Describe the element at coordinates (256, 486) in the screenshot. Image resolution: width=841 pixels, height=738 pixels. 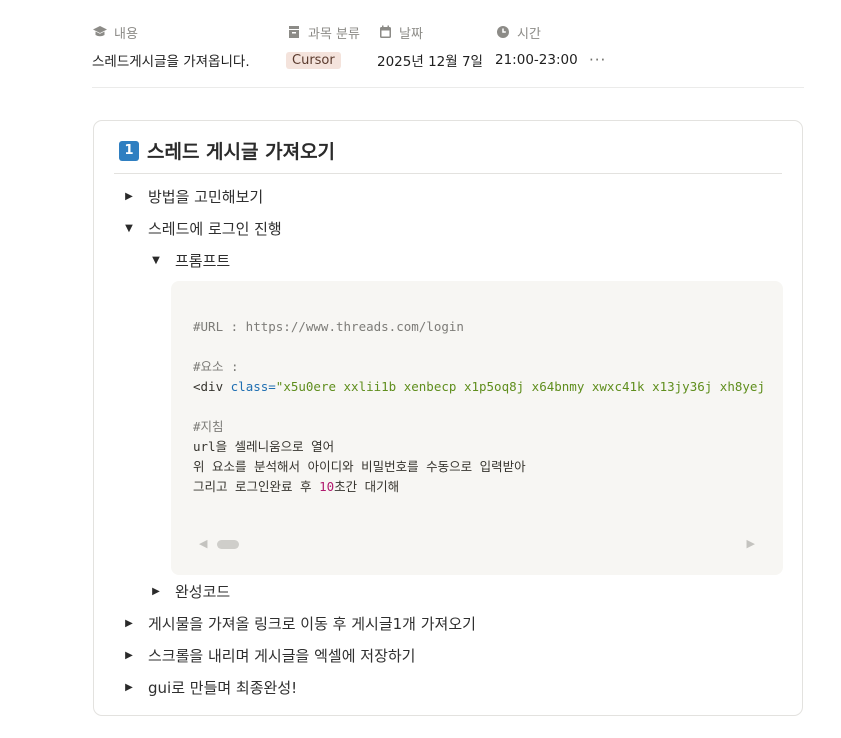
I see `code-token: 그리고 로그인완료 후` at that location.